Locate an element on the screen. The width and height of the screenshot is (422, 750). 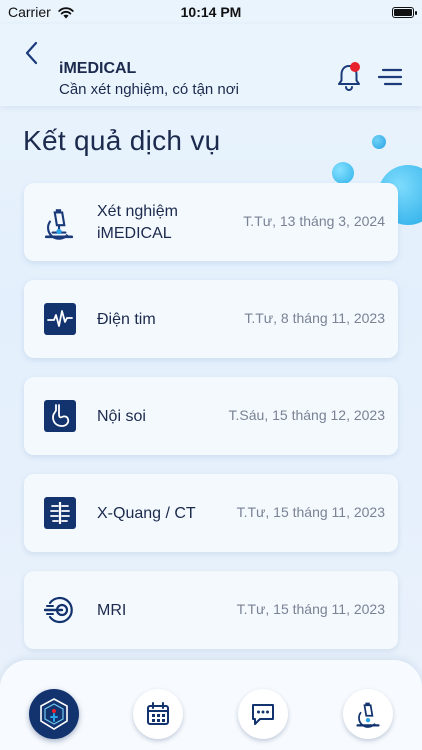
mri-icon is located at coordinates (58, 610).